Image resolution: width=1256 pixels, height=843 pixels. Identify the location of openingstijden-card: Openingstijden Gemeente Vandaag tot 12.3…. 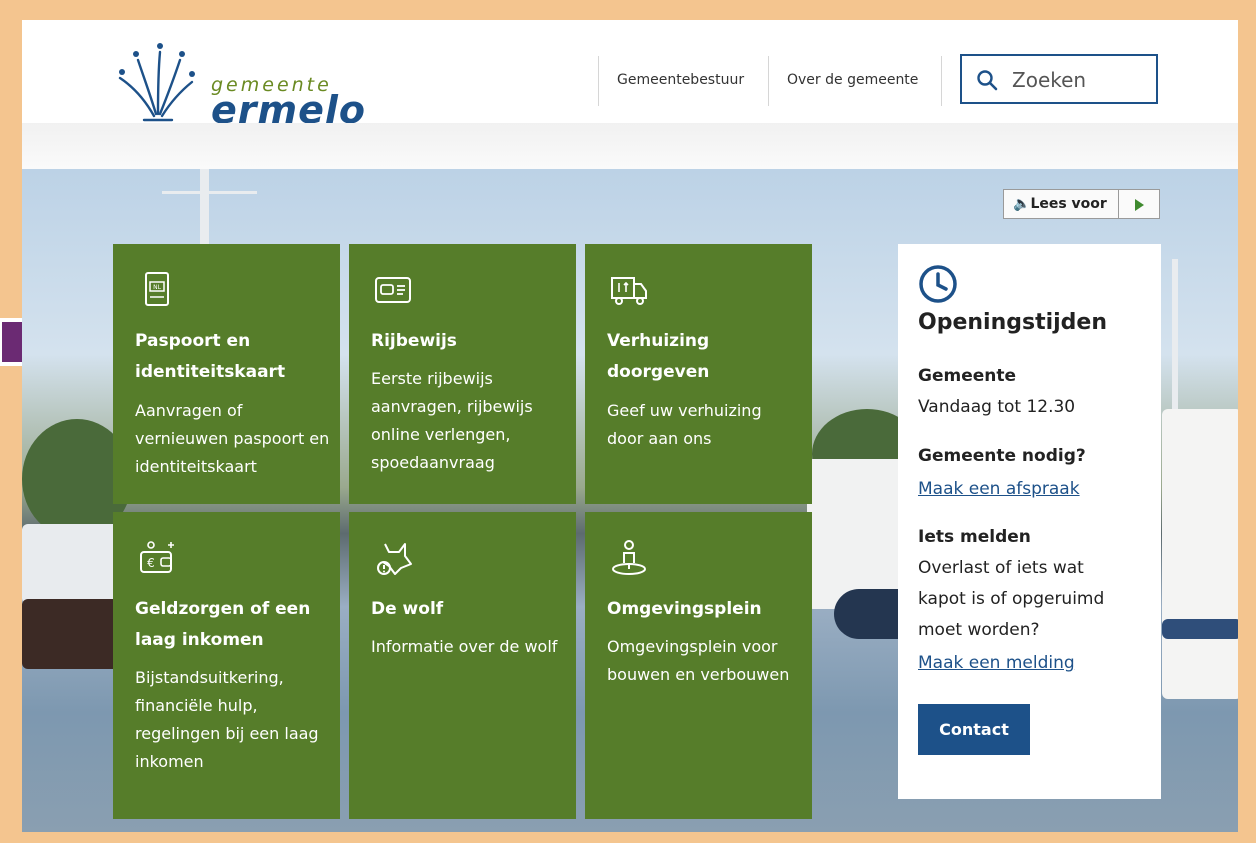
(1029, 521).